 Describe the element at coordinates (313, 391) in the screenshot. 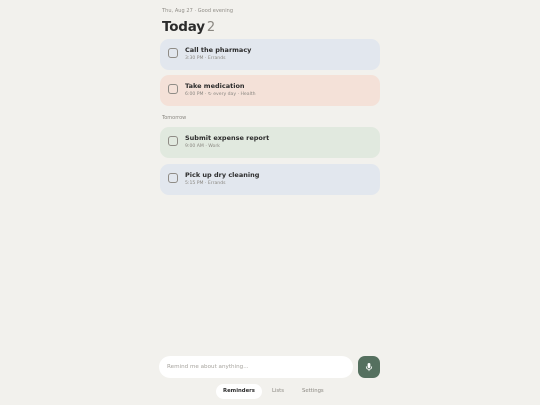

I see `nav-settings: Settings` at that location.